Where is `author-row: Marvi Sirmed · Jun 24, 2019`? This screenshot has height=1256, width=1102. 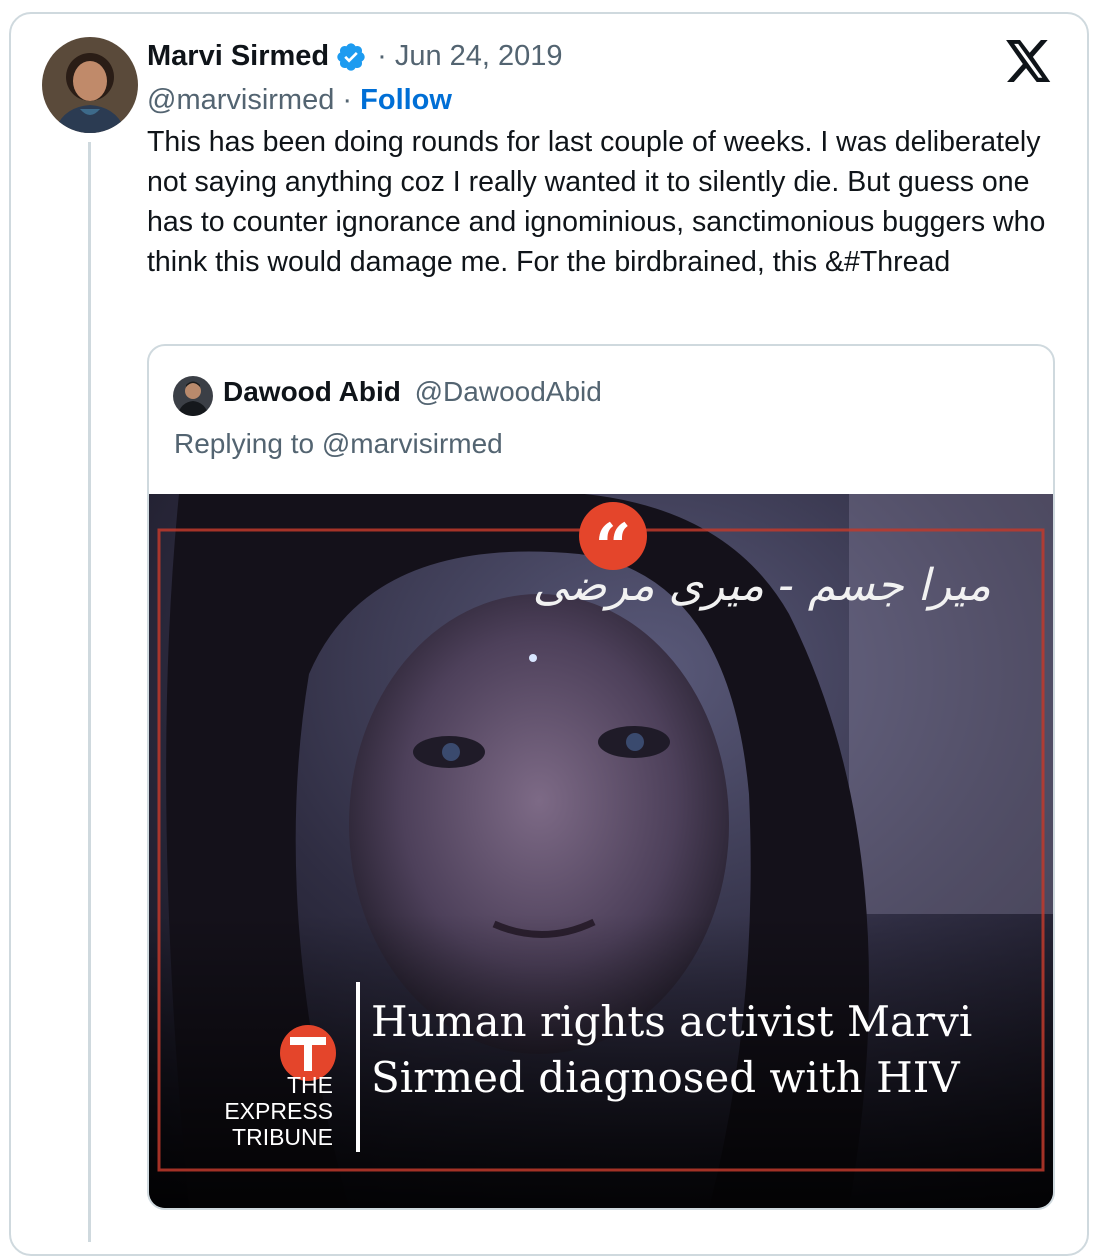 author-row: Marvi Sirmed · Jun 24, 2019 is located at coordinates (355, 56).